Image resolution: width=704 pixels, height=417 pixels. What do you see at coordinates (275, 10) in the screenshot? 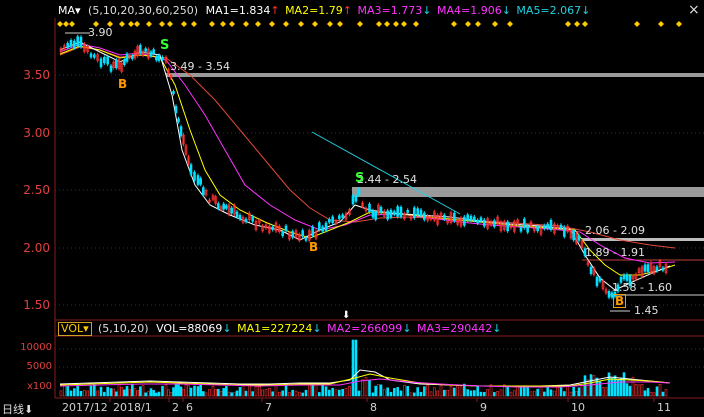
I see `ma1-arrow: ↑` at bounding box center [275, 10].